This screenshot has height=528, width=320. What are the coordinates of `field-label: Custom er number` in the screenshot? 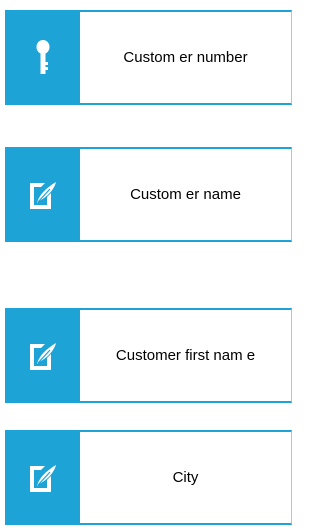 It's located at (185, 57).